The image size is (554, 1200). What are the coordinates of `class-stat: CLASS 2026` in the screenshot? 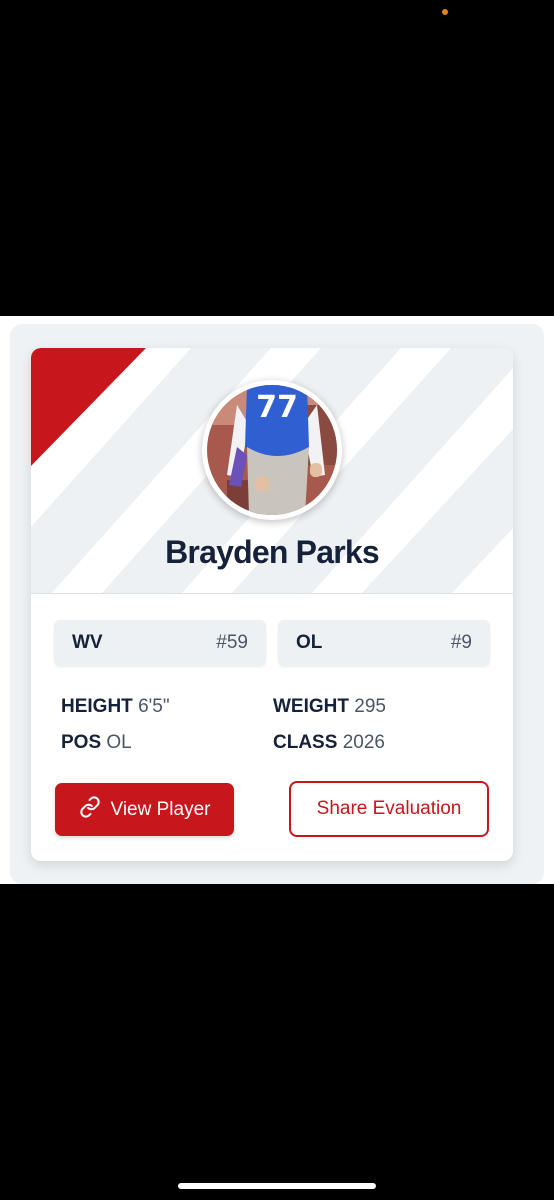 It's located at (329, 743).